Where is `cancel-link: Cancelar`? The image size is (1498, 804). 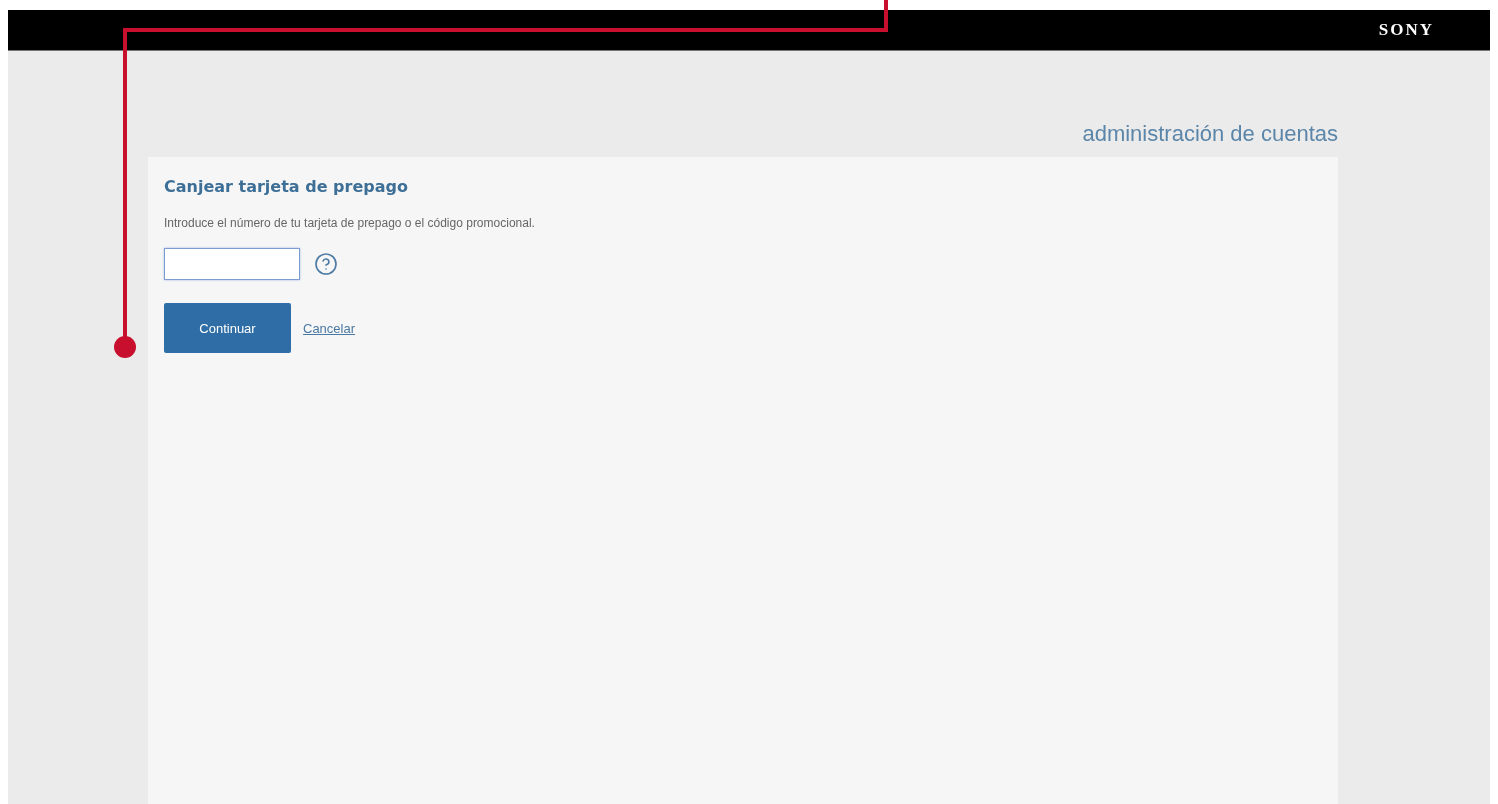 cancel-link: Cancelar is located at coordinates (329, 328).